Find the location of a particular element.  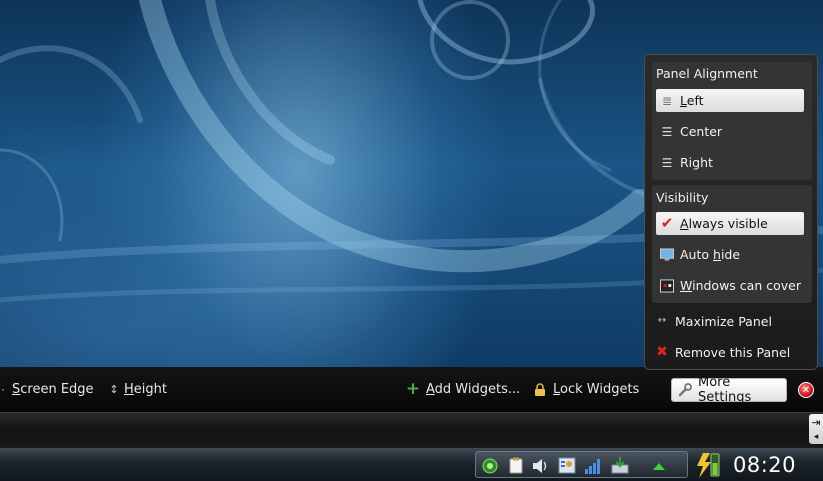

always-visible-rest: lways visible is located at coordinates (728, 223).